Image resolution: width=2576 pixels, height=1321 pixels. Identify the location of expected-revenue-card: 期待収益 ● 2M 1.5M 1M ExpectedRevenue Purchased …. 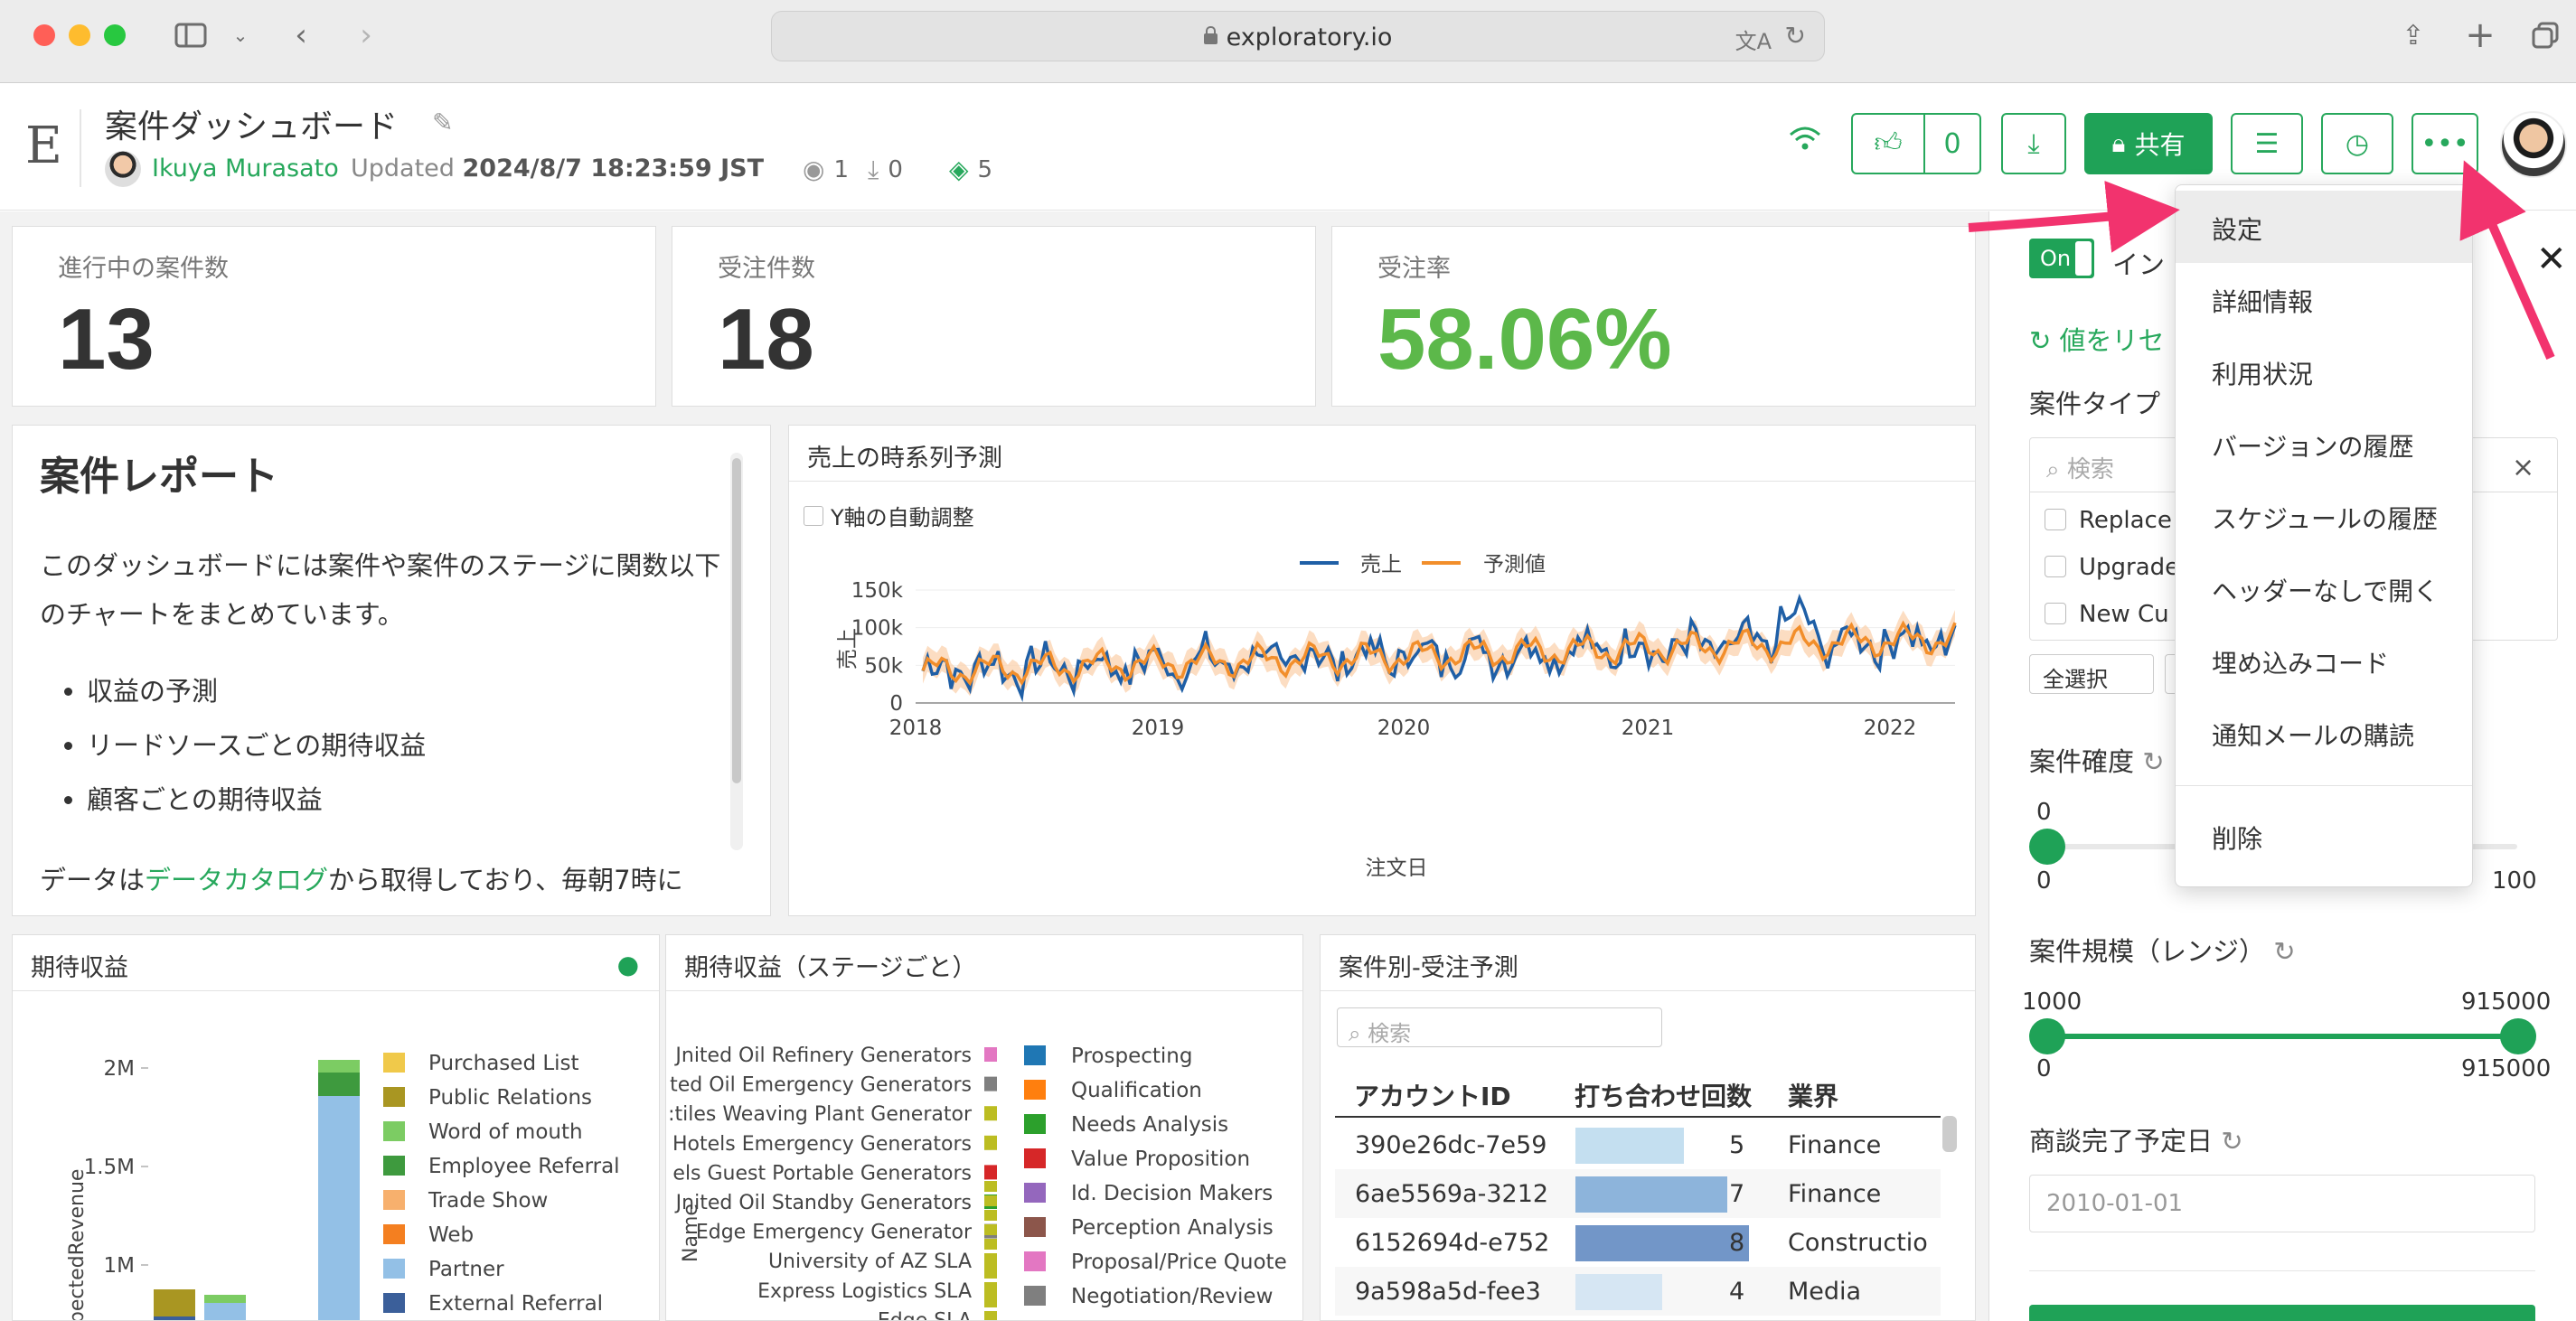
(336, 1127).